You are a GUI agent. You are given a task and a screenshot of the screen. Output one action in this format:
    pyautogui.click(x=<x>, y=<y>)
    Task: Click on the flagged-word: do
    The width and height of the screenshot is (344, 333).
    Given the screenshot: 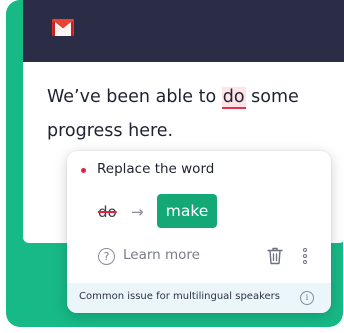 What is the action you would take?
    pyautogui.click(x=233, y=98)
    